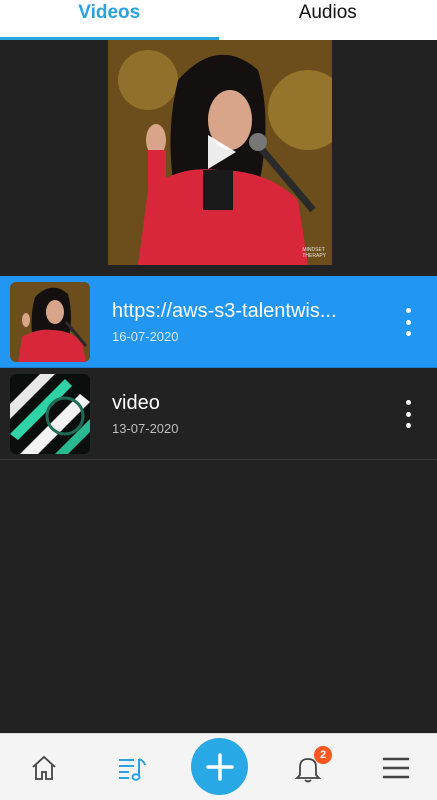 This screenshot has height=800, width=437. What do you see at coordinates (314, 253) in the screenshot?
I see `watermark-logo: MINDSET THERAPY` at bounding box center [314, 253].